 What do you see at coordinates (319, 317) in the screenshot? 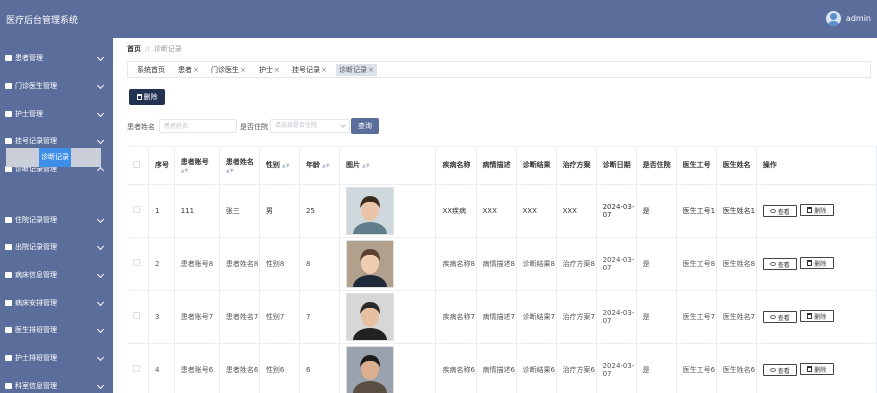
I see `cell-age: 7` at bounding box center [319, 317].